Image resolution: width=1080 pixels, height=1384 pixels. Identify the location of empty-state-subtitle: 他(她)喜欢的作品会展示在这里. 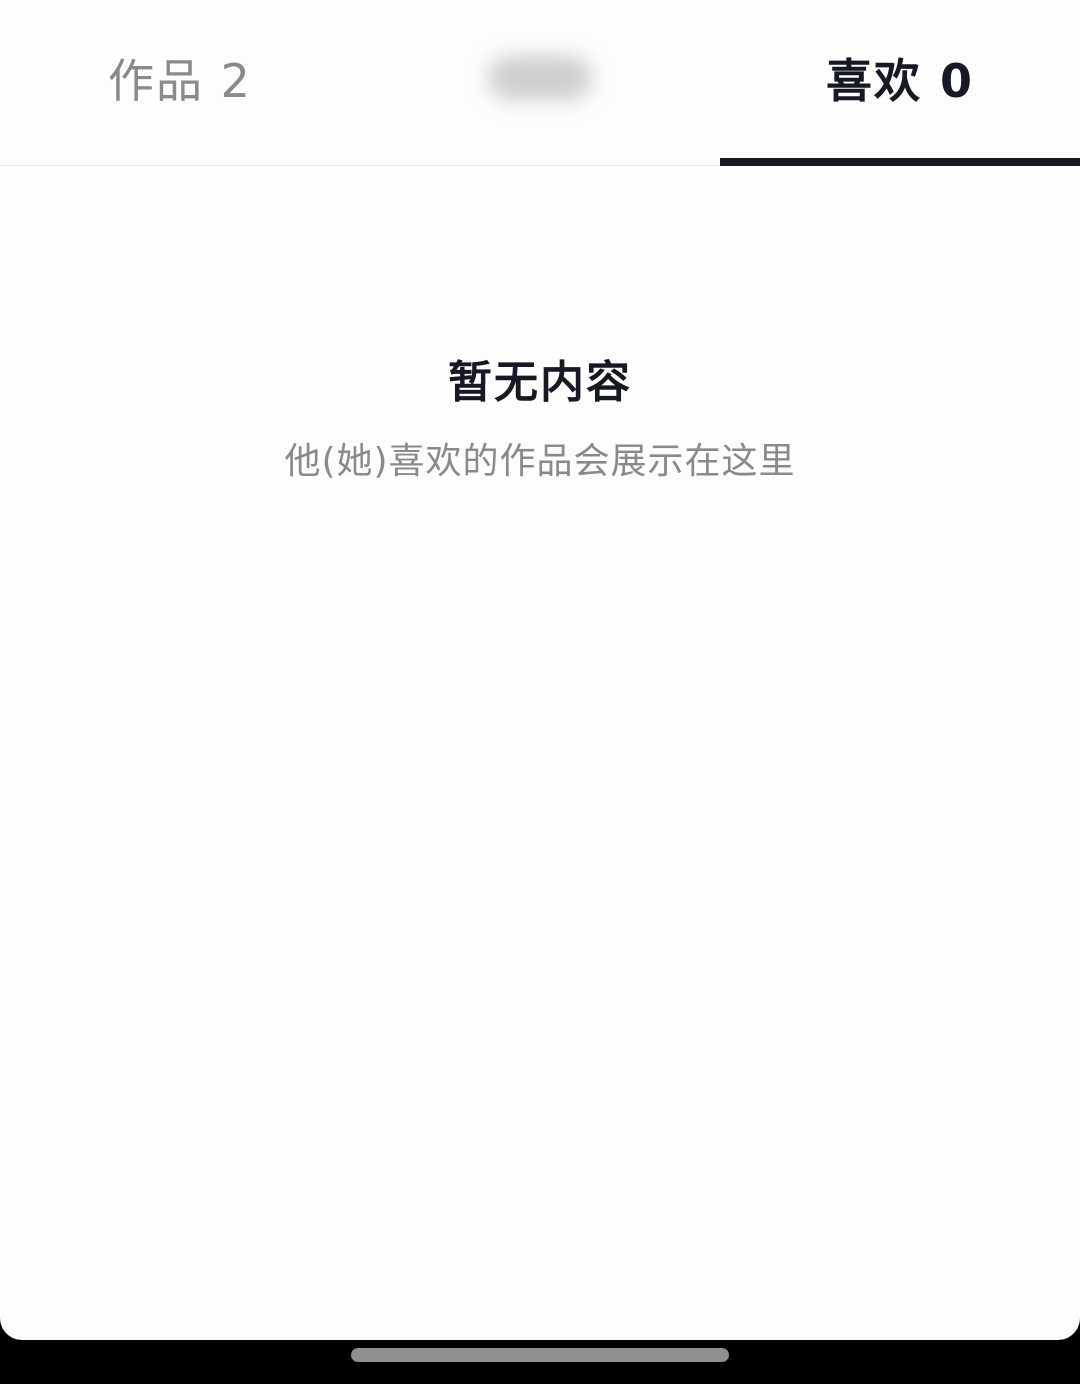
(540, 461).